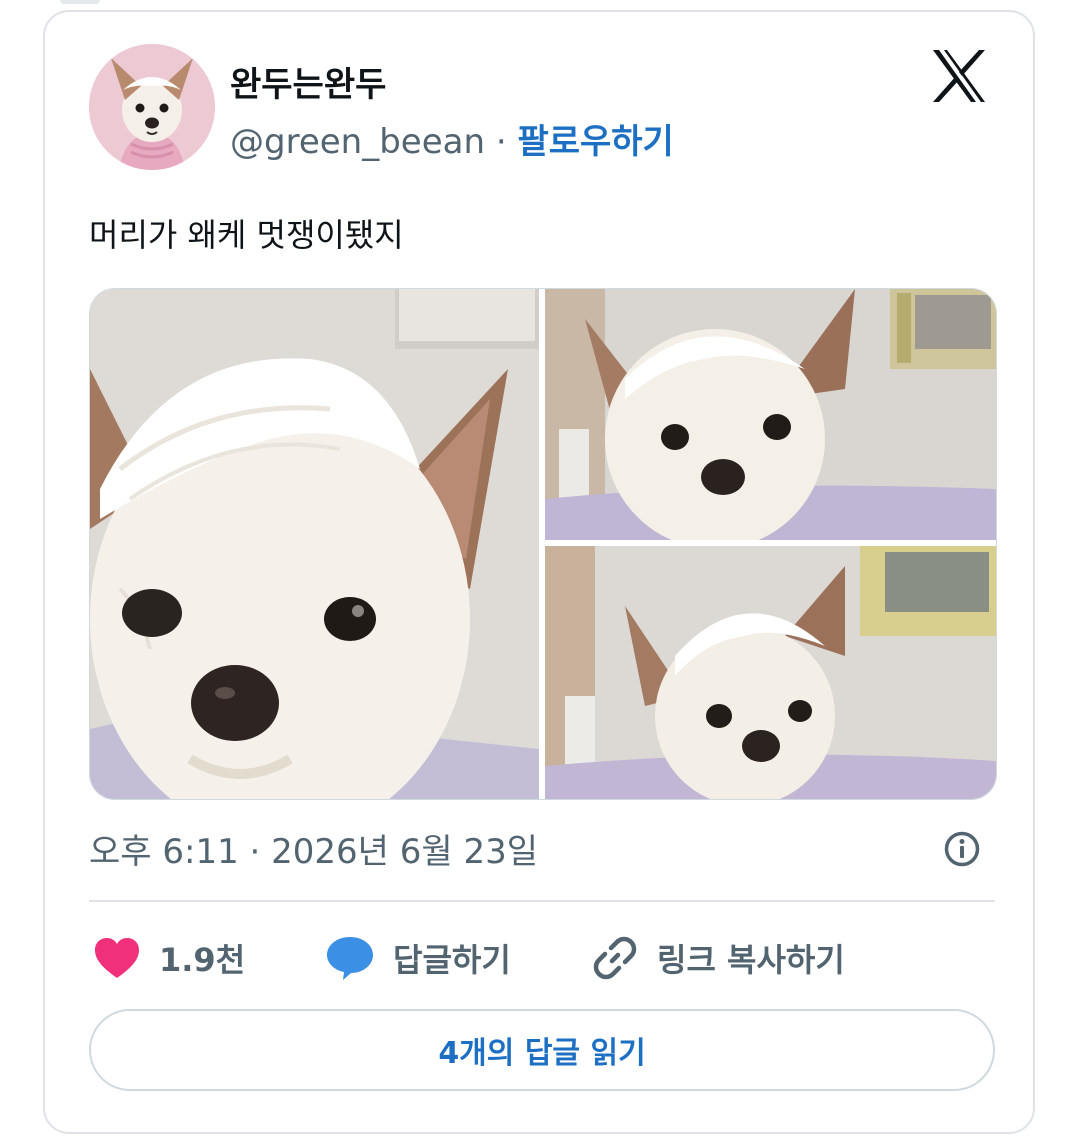 This screenshot has height=1146, width=1080. I want to click on info-icon, so click(962, 849).